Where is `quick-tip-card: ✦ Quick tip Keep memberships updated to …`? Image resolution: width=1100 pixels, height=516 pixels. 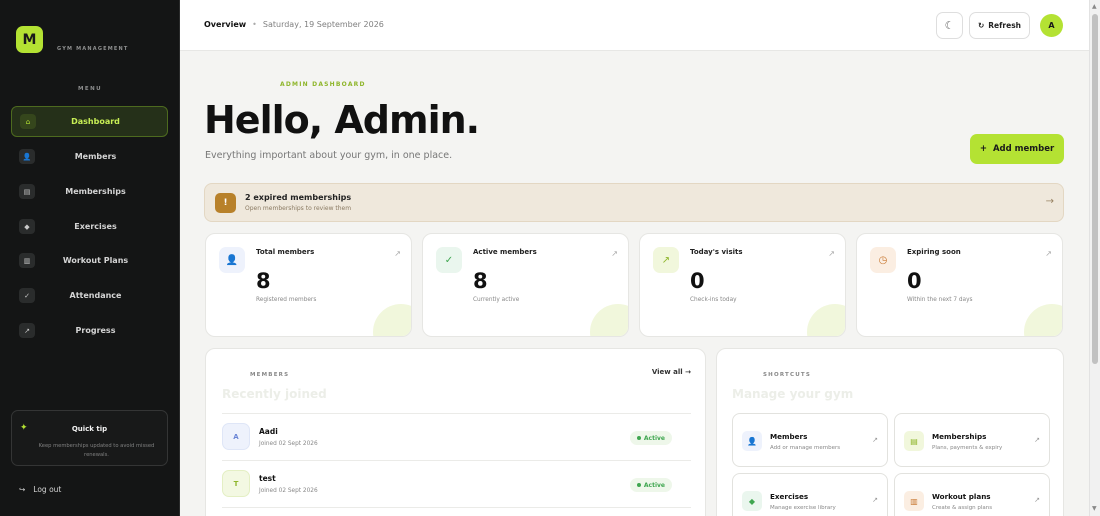 quick-tip-card: ✦ Quick tip Keep memberships updated to … is located at coordinates (89, 438).